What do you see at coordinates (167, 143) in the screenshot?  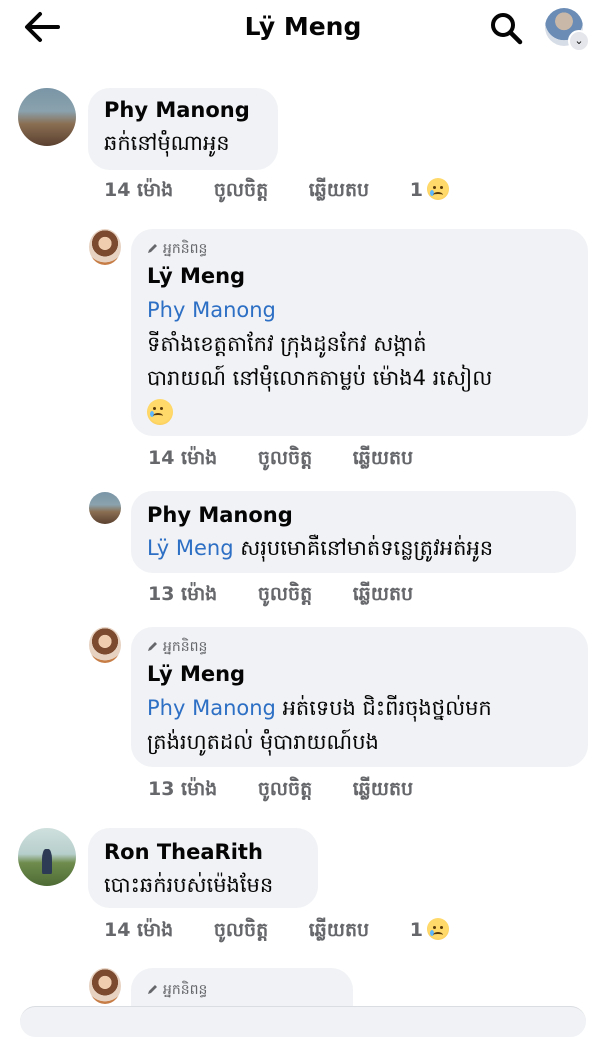 I see `comment-text: ឆក់នៅម៉ុំណាអូន` at bounding box center [167, 143].